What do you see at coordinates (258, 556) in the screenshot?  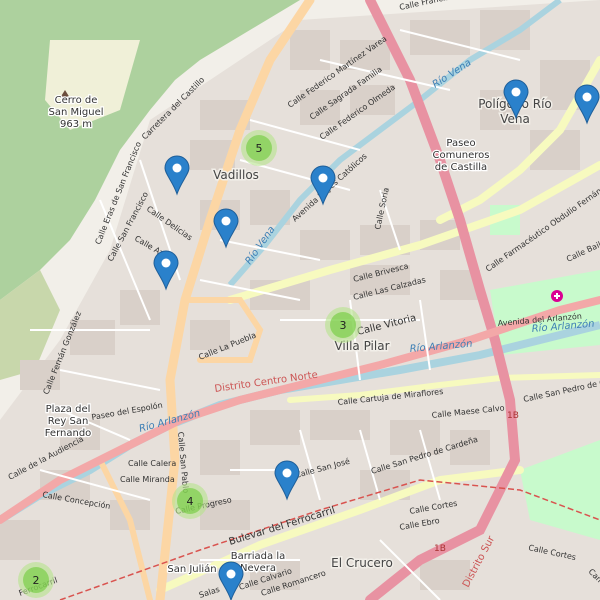 I see `place-label: Barriada la` at bounding box center [258, 556].